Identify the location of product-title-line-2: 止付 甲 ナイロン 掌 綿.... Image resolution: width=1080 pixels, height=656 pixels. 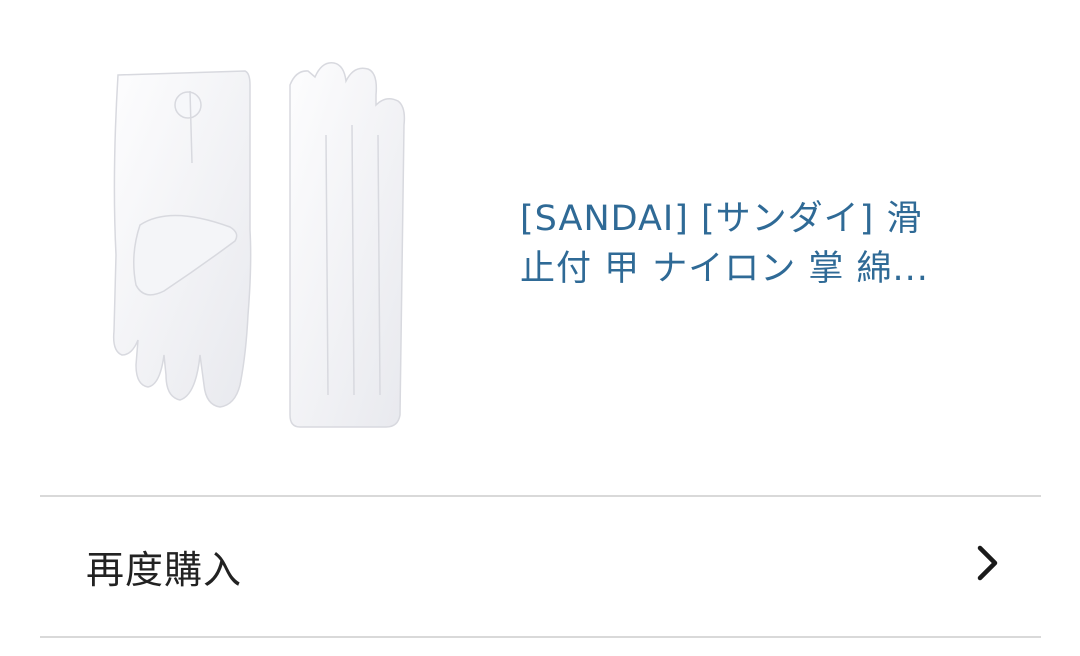
(755, 269).